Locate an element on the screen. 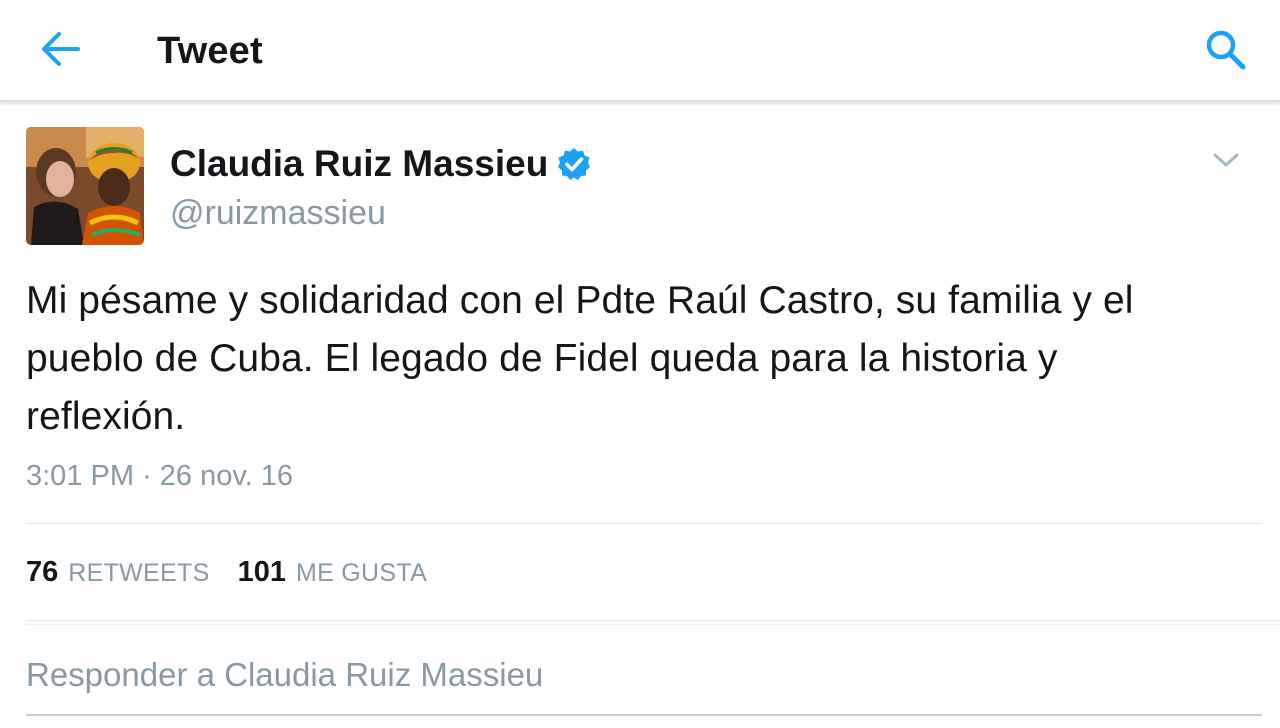 The height and width of the screenshot is (728, 1280). reply-input: Responder a Claudia Ruiz Massieu is located at coordinates (644, 675).